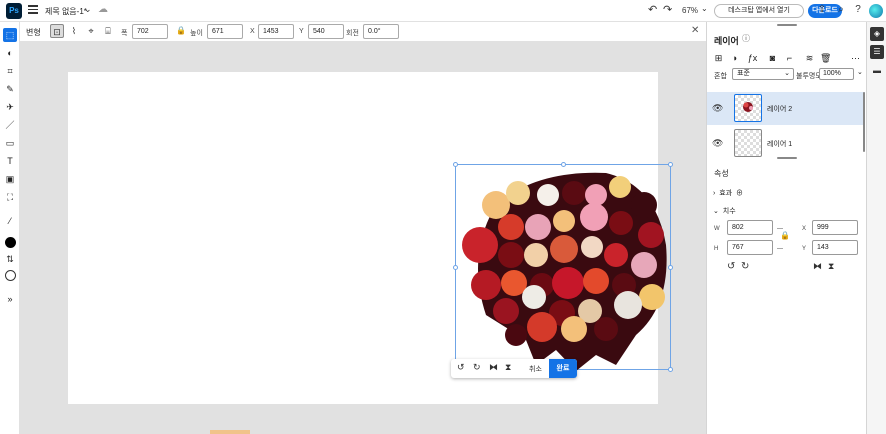 This screenshot has height=434, width=886. What do you see at coordinates (877, 34) in the screenshot?
I see `layers-panel-icon: ◈` at bounding box center [877, 34].